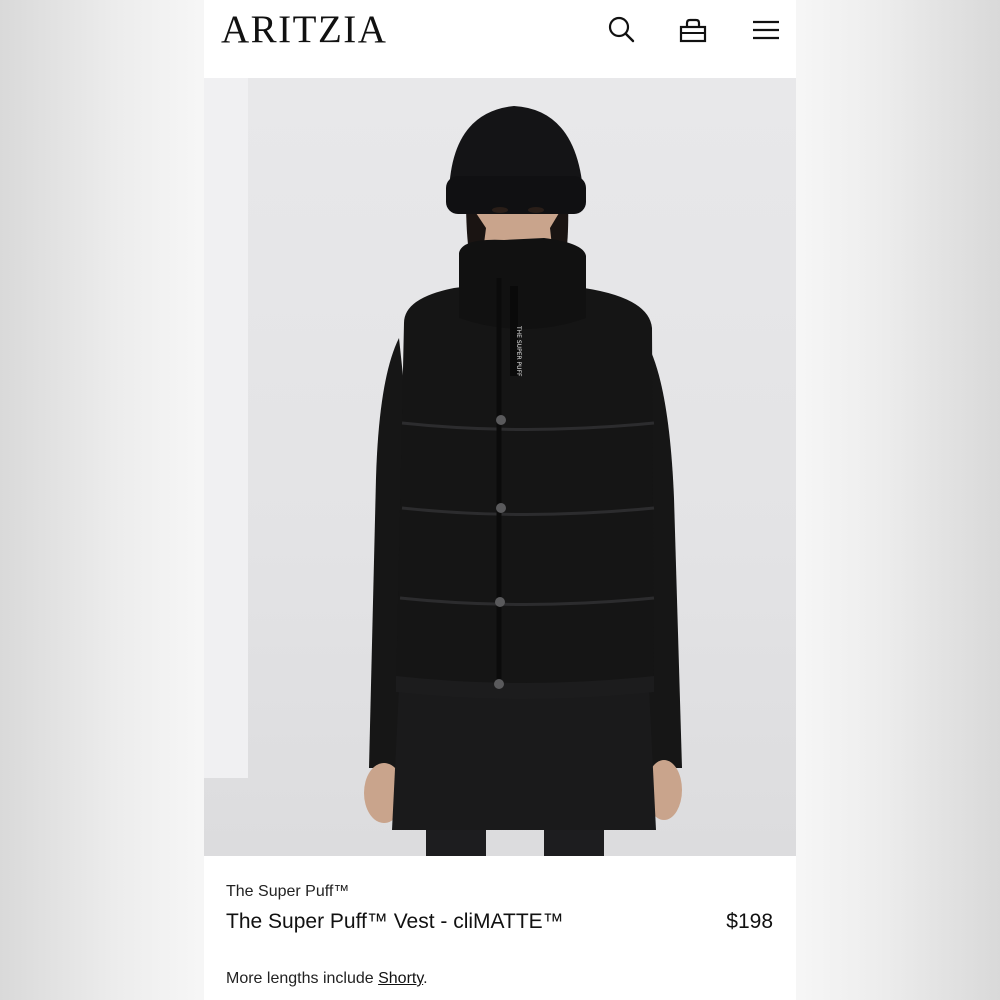 The width and height of the screenshot is (1000, 1000). I want to click on zipper-tape-text: THE SUPER PUFF, so click(518, 351).